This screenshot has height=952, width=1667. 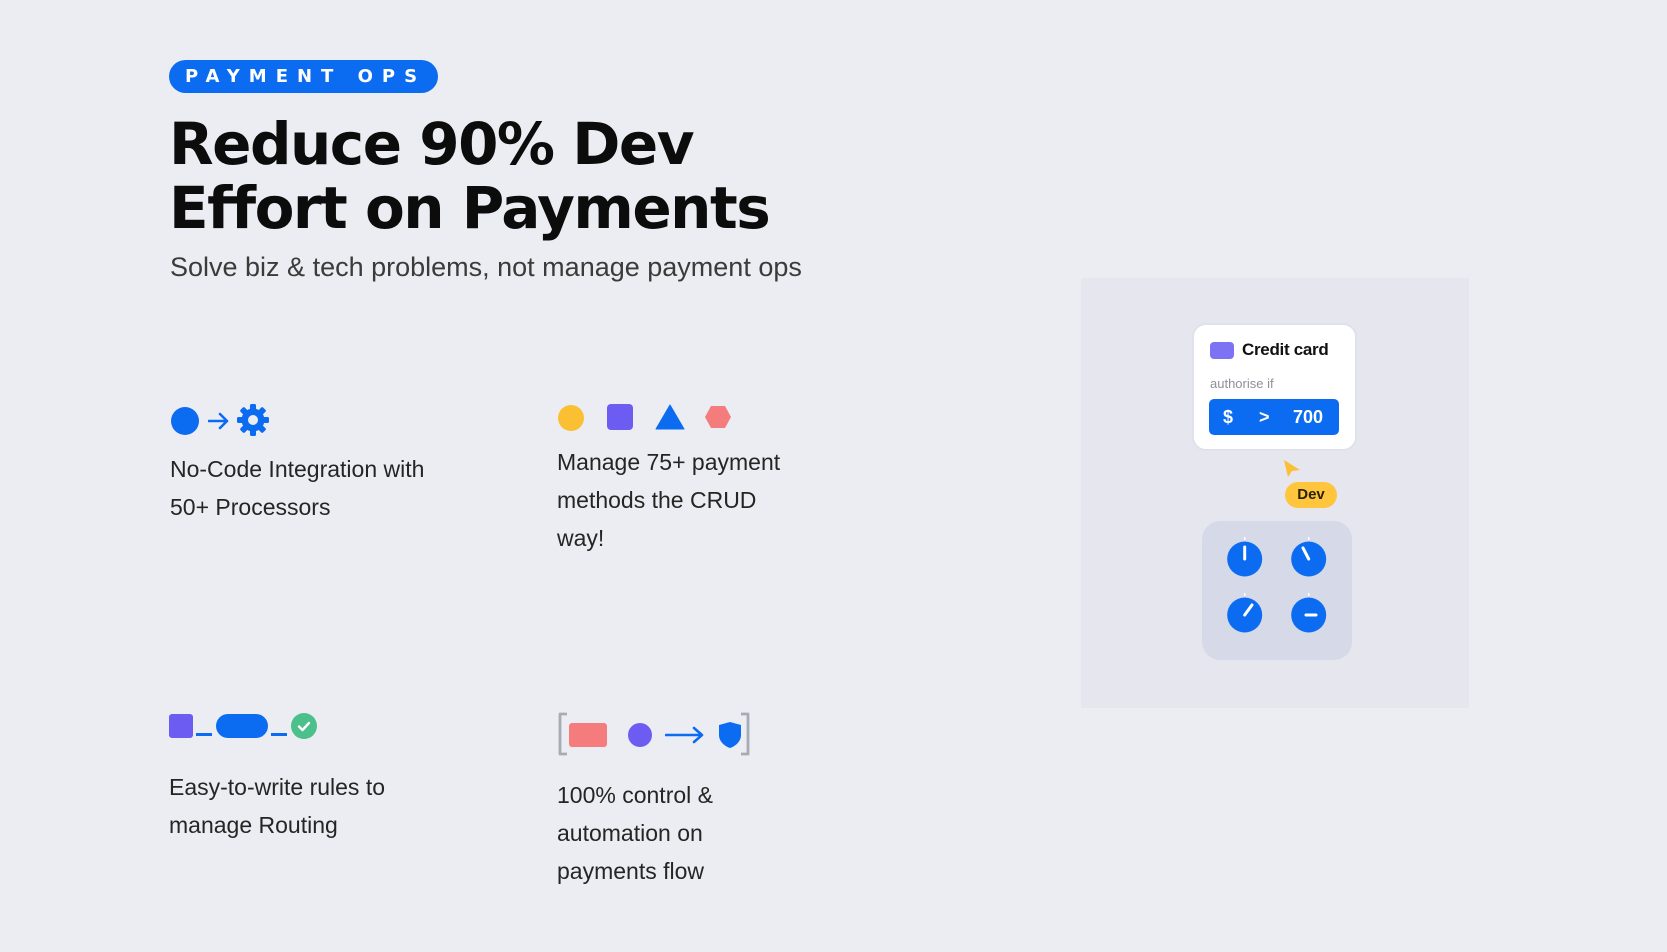 What do you see at coordinates (250, 507) in the screenshot?
I see `feature-line: 50+ Processors` at bounding box center [250, 507].